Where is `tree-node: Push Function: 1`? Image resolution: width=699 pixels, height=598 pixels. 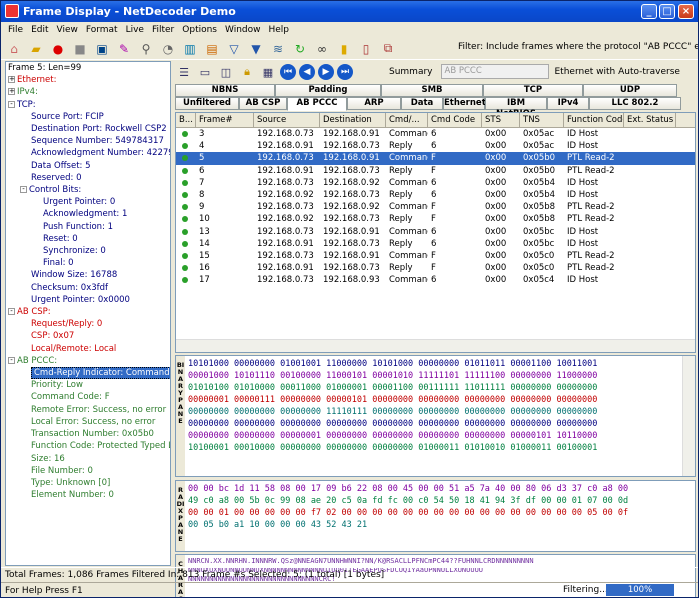 tree-node: Push Function: 1 is located at coordinates (88, 227).